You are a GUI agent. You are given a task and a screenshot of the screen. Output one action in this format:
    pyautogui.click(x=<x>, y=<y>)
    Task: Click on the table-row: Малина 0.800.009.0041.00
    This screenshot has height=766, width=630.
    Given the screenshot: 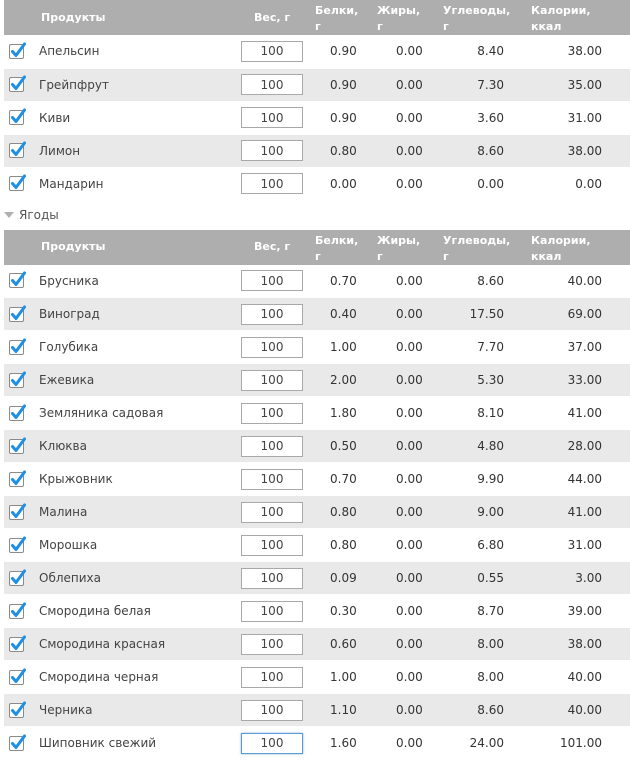 What is the action you would take?
    pyautogui.click(x=317, y=512)
    